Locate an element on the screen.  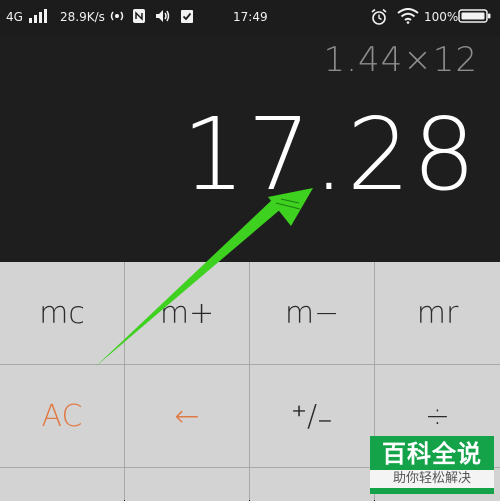
clock-time: 17:49 is located at coordinates (250, 17).